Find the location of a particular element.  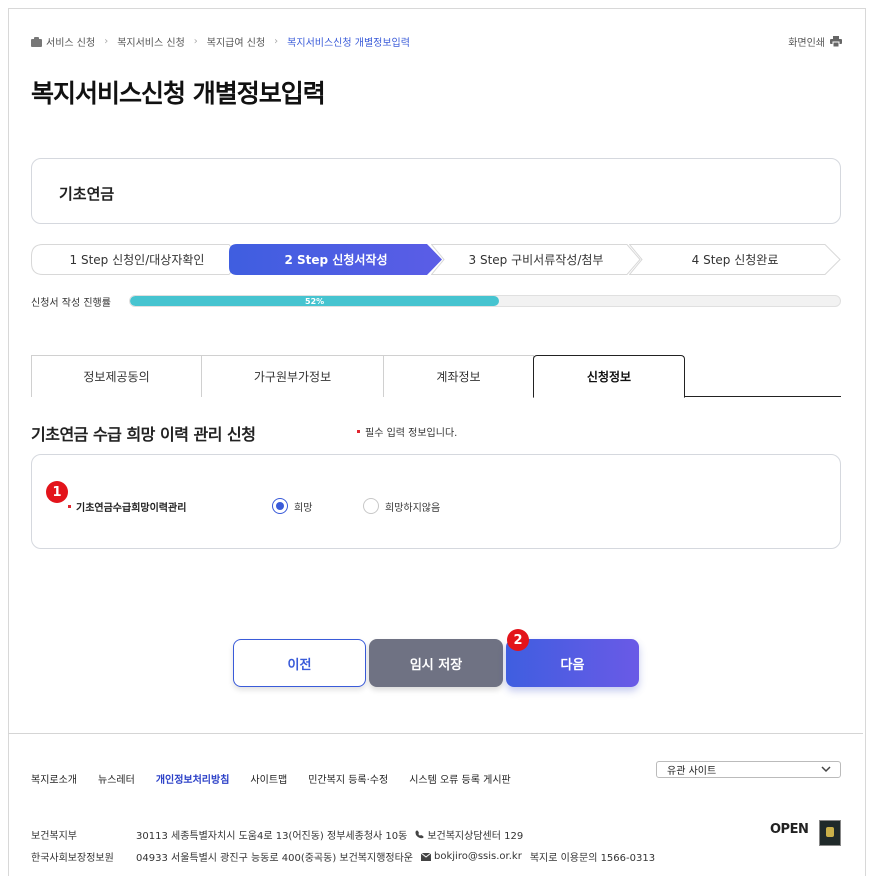

service-name: 기초연금 is located at coordinates (87, 194).